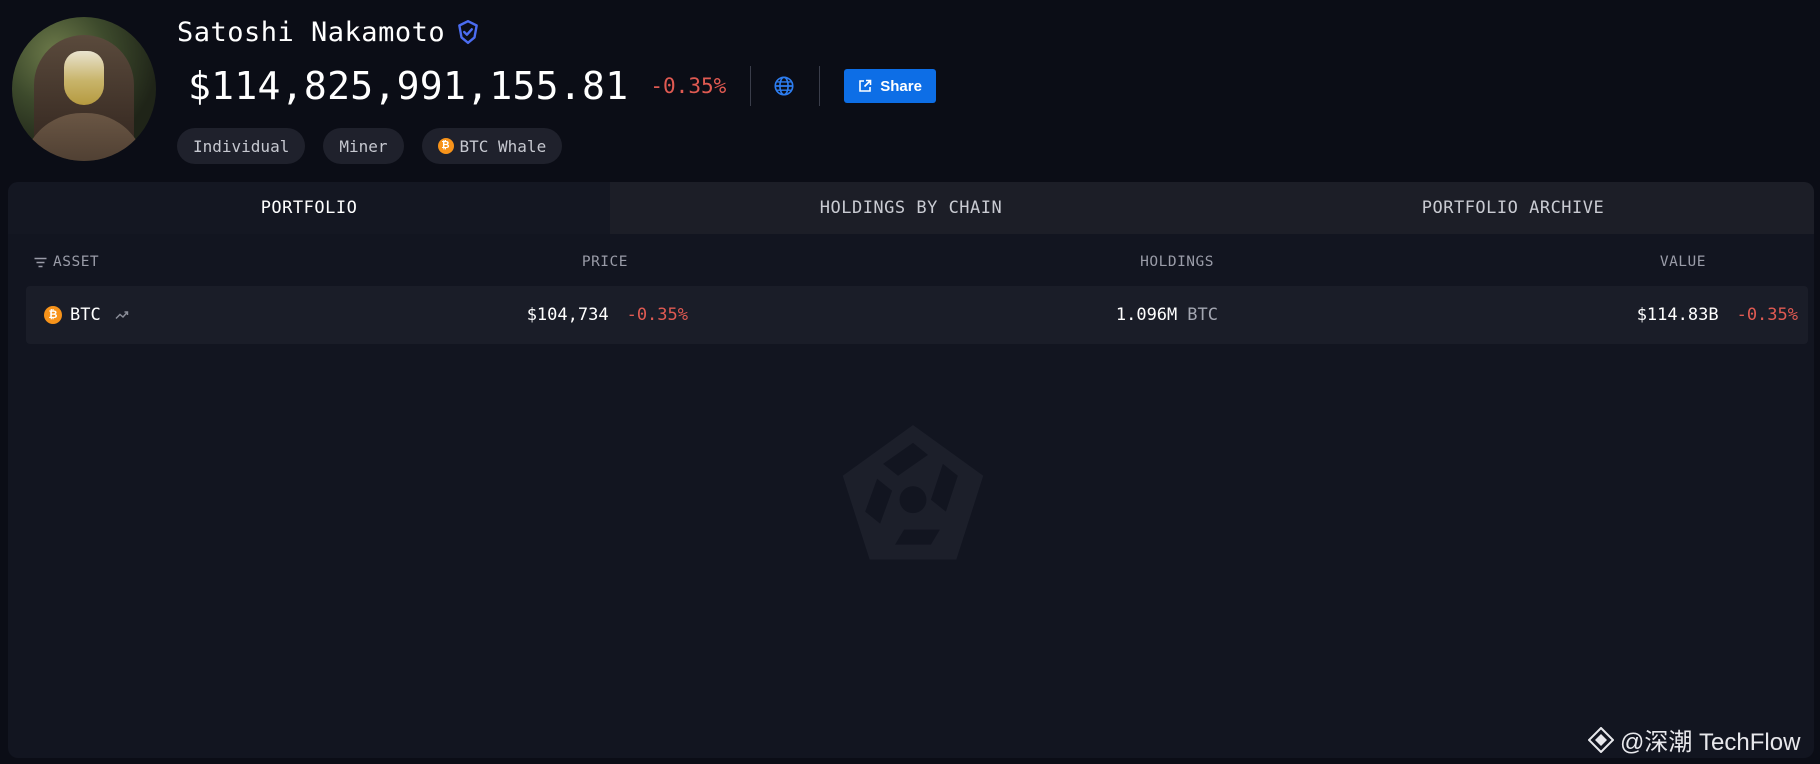  Describe the element at coordinates (913, 492) in the screenshot. I see `arkham-logo-watermark-icon` at that location.